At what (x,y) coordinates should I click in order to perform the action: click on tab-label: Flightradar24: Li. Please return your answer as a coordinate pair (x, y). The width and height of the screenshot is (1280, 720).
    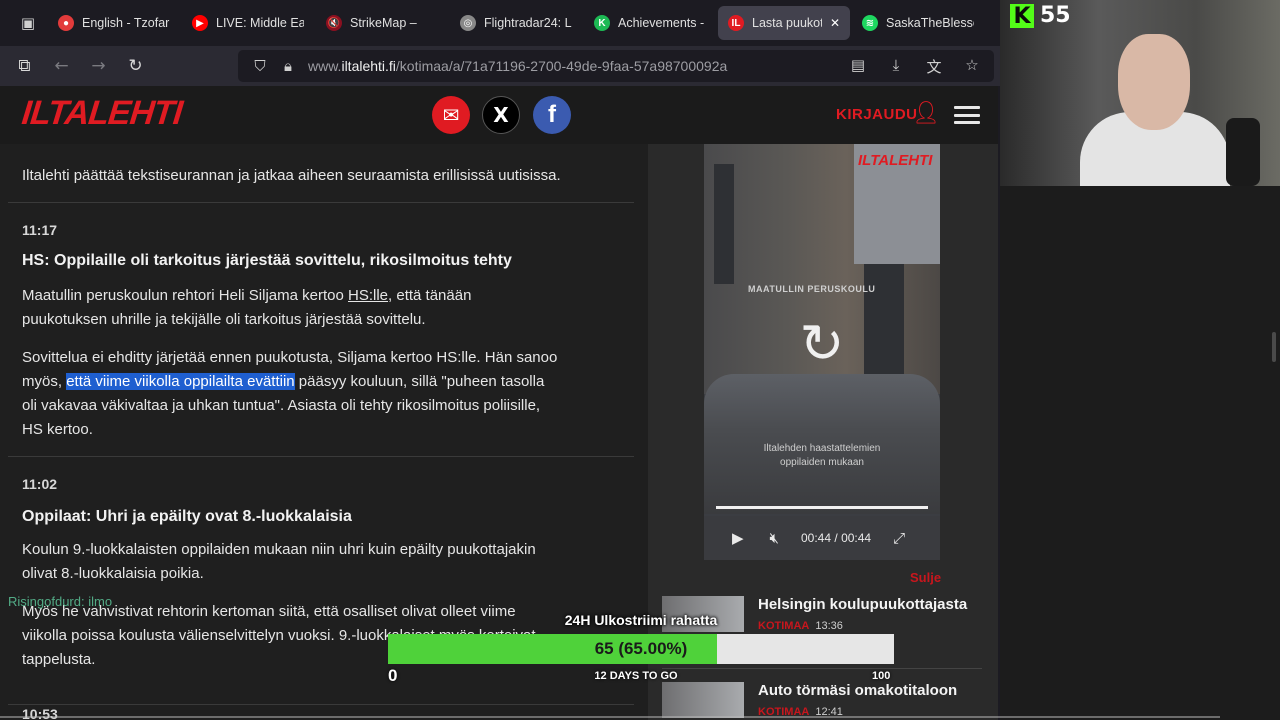
    Looking at the image, I should click on (528, 23).